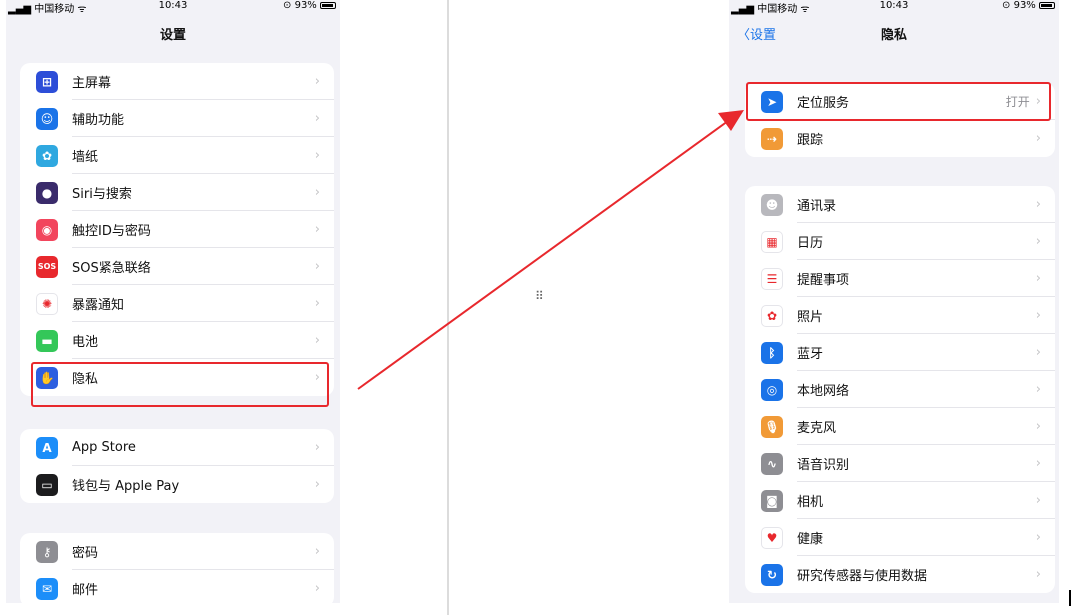 Image resolution: width=1078 pixels, height=615 pixels. What do you see at coordinates (47, 340) in the screenshot?
I see `battery-icon: ▬` at bounding box center [47, 340].